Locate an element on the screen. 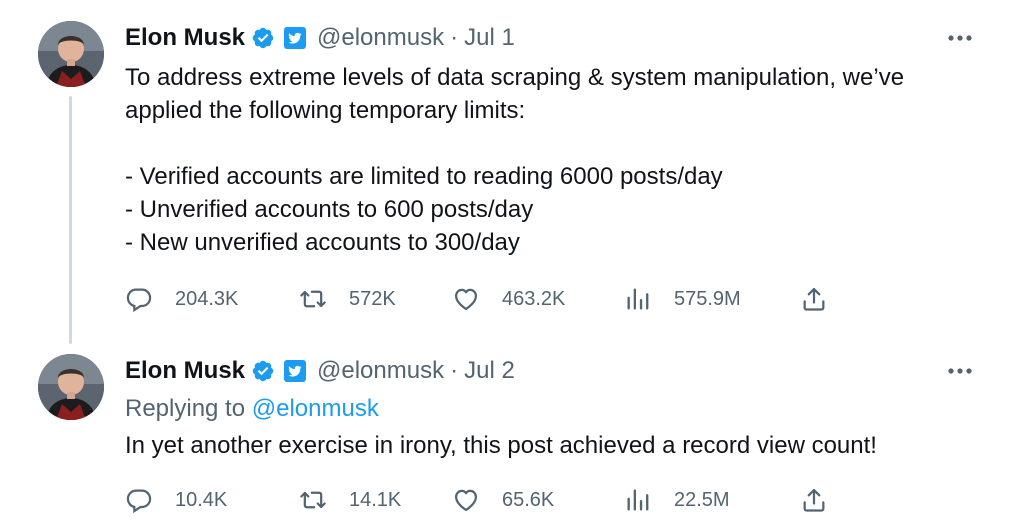  tweet-actions: 10.4K 14.1K 65.6K 22.5M is located at coordinates (477, 500).